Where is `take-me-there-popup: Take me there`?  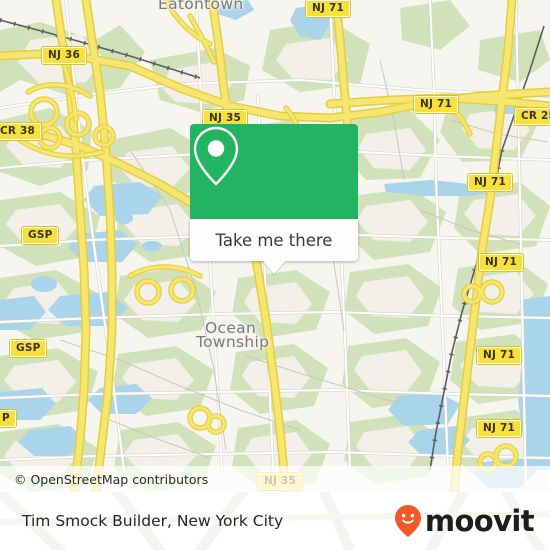 take-me-there-popup: Take me there is located at coordinates (274, 199).